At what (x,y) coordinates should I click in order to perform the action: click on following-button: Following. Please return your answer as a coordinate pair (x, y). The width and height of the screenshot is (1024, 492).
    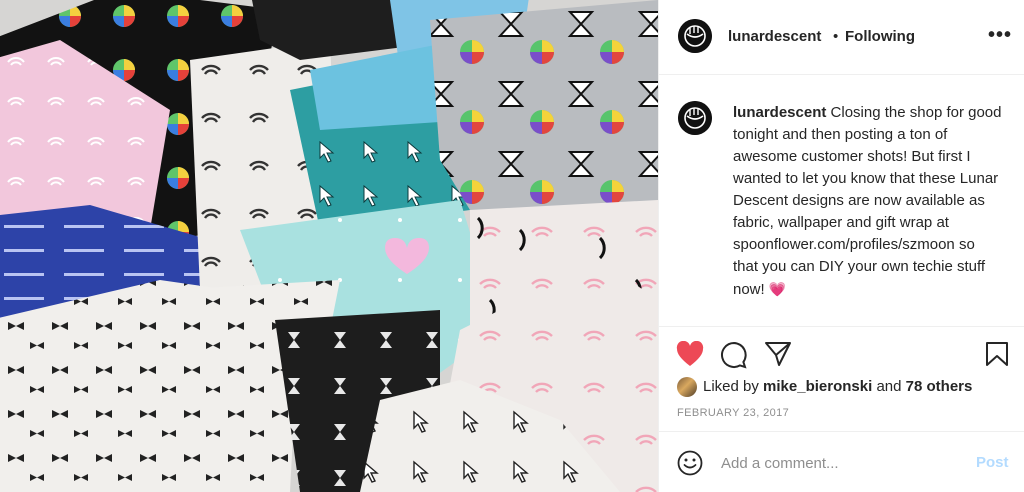
    Looking at the image, I should click on (880, 36).